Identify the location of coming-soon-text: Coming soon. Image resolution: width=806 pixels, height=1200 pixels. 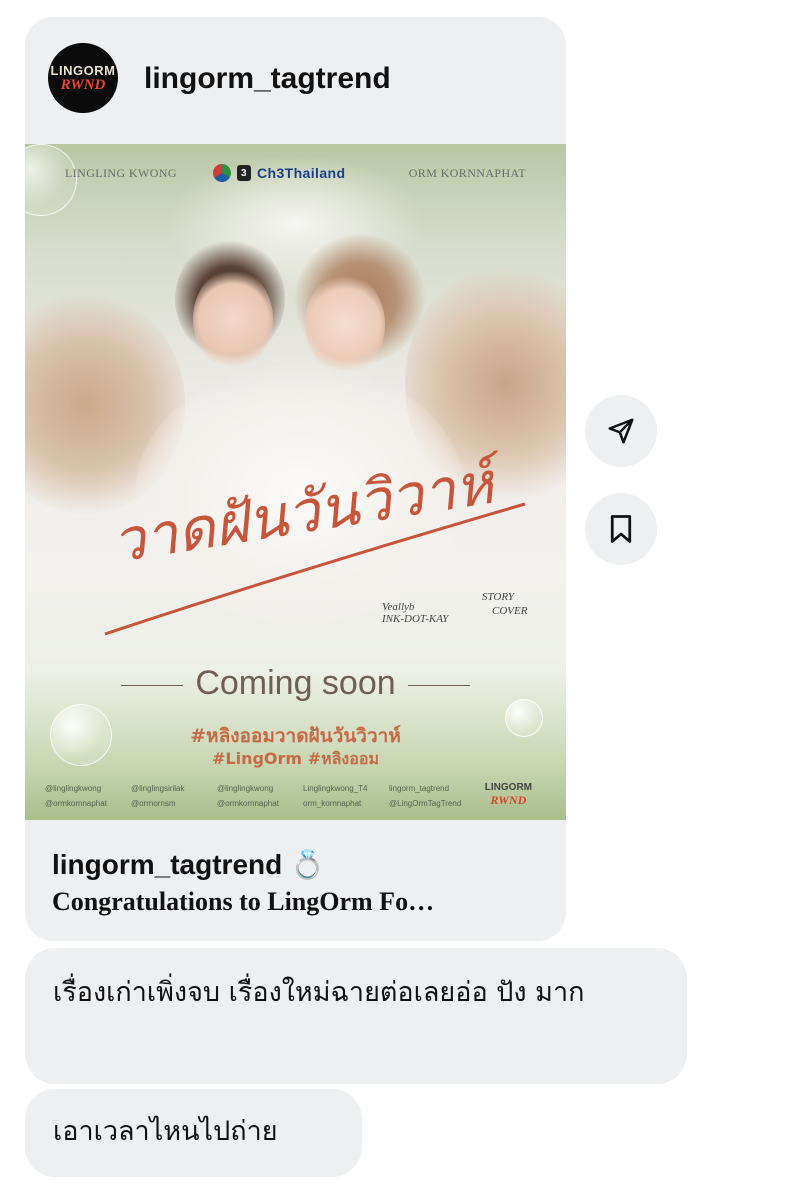
(295, 683).